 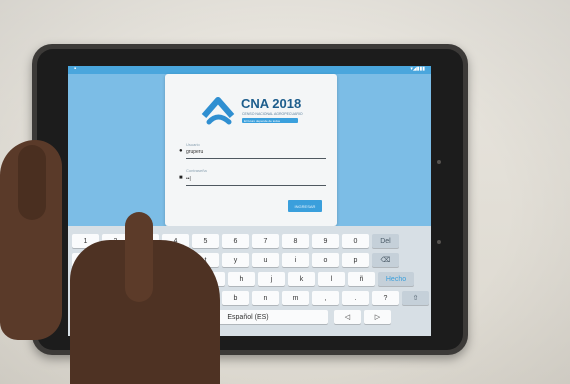 What do you see at coordinates (385, 241) in the screenshot?
I see `key-del: Del` at bounding box center [385, 241].